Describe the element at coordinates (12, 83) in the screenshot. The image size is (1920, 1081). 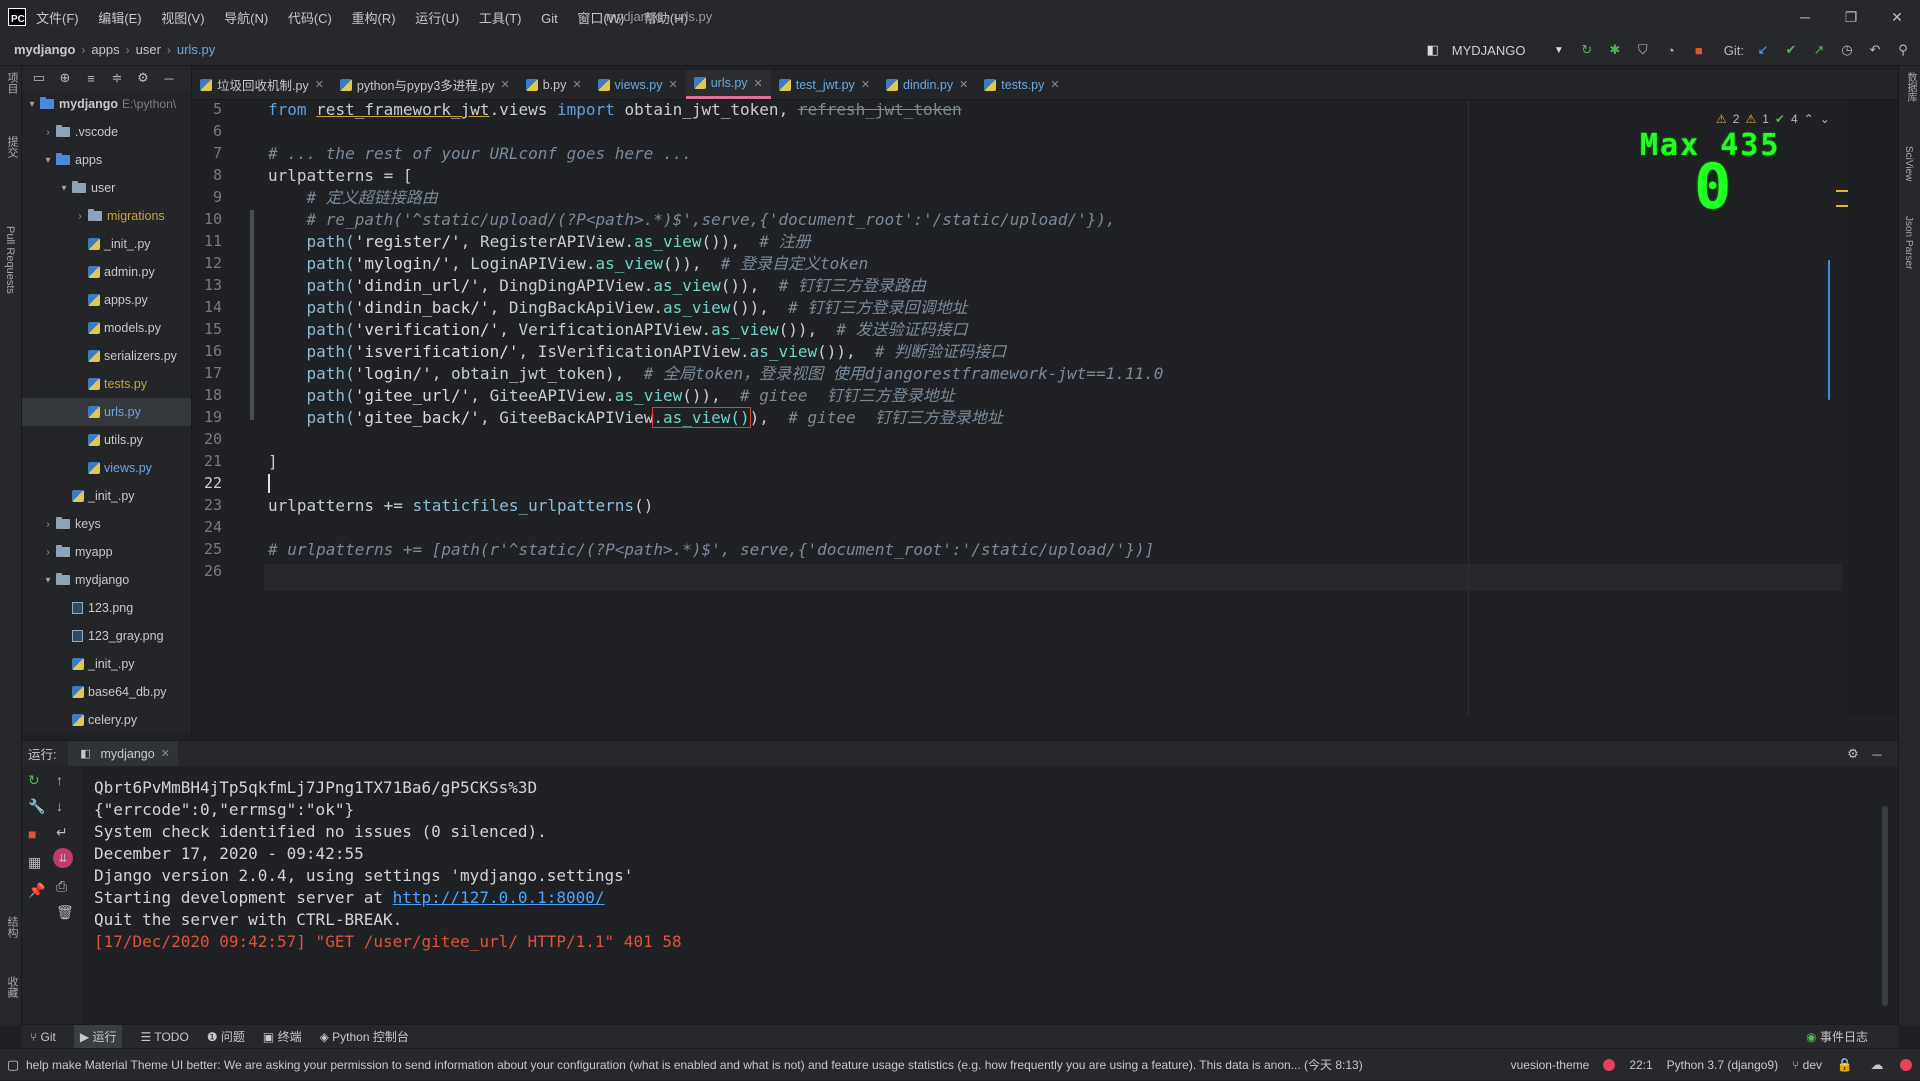
I see `project-tool-tab: 项目` at that location.